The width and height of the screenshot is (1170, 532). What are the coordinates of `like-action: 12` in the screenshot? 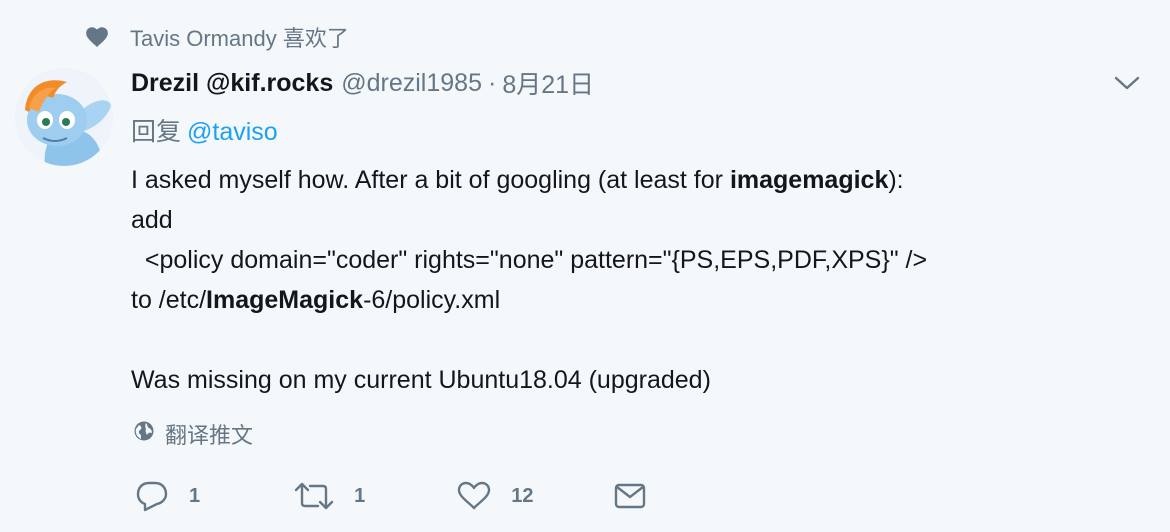 It's located at (495, 496).